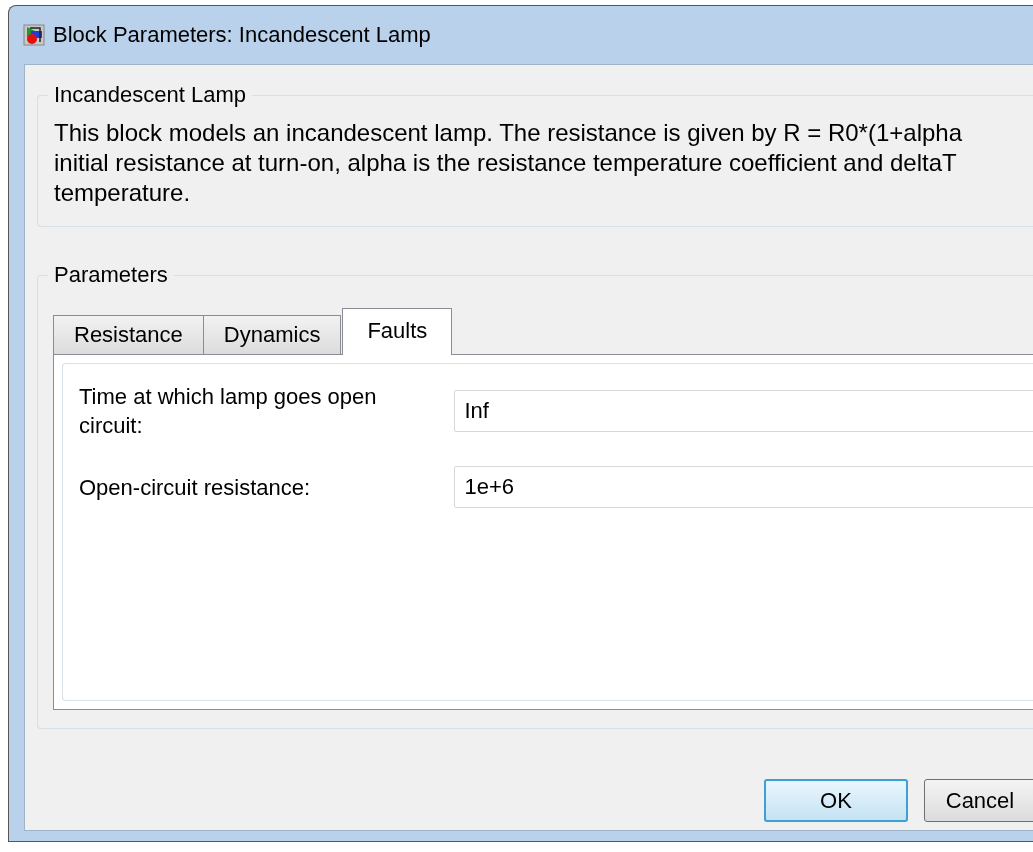 The height and width of the screenshot is (852, 1033). Describe the element at coordinates (195, 487) in the screenshot. I see `field-label: Open-circuit resistance:` at that location.